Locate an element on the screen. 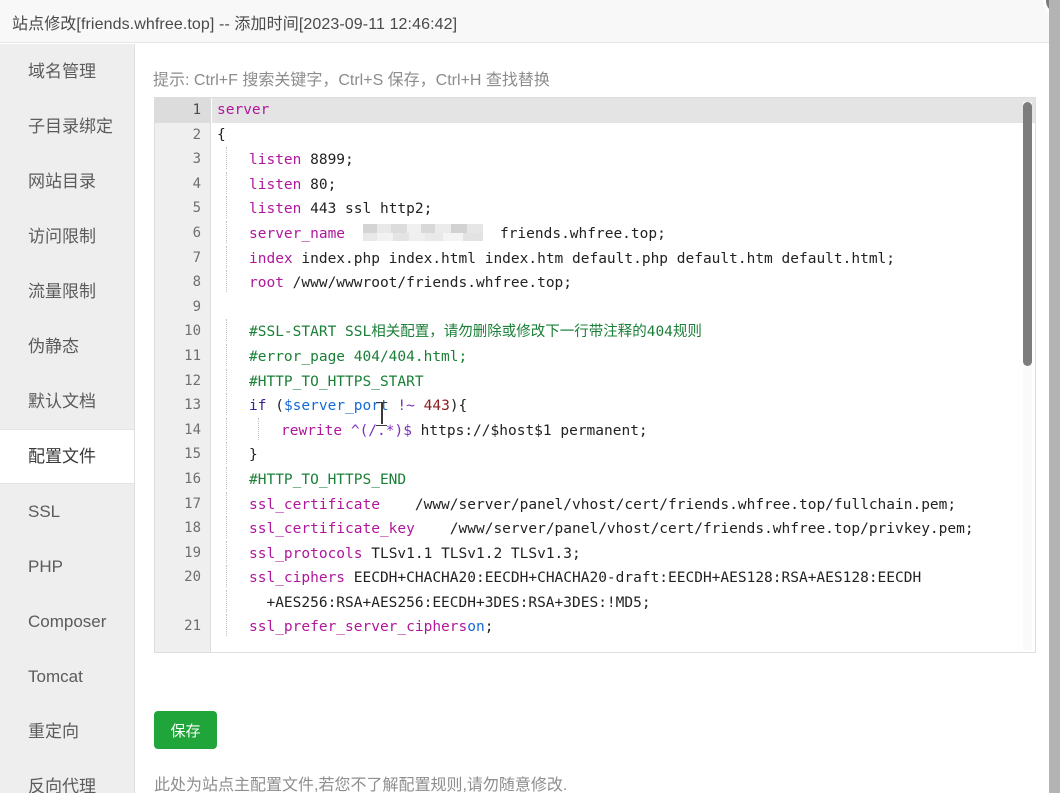  sidebar-item-composer: Composer is located at coordinates (67, 621).